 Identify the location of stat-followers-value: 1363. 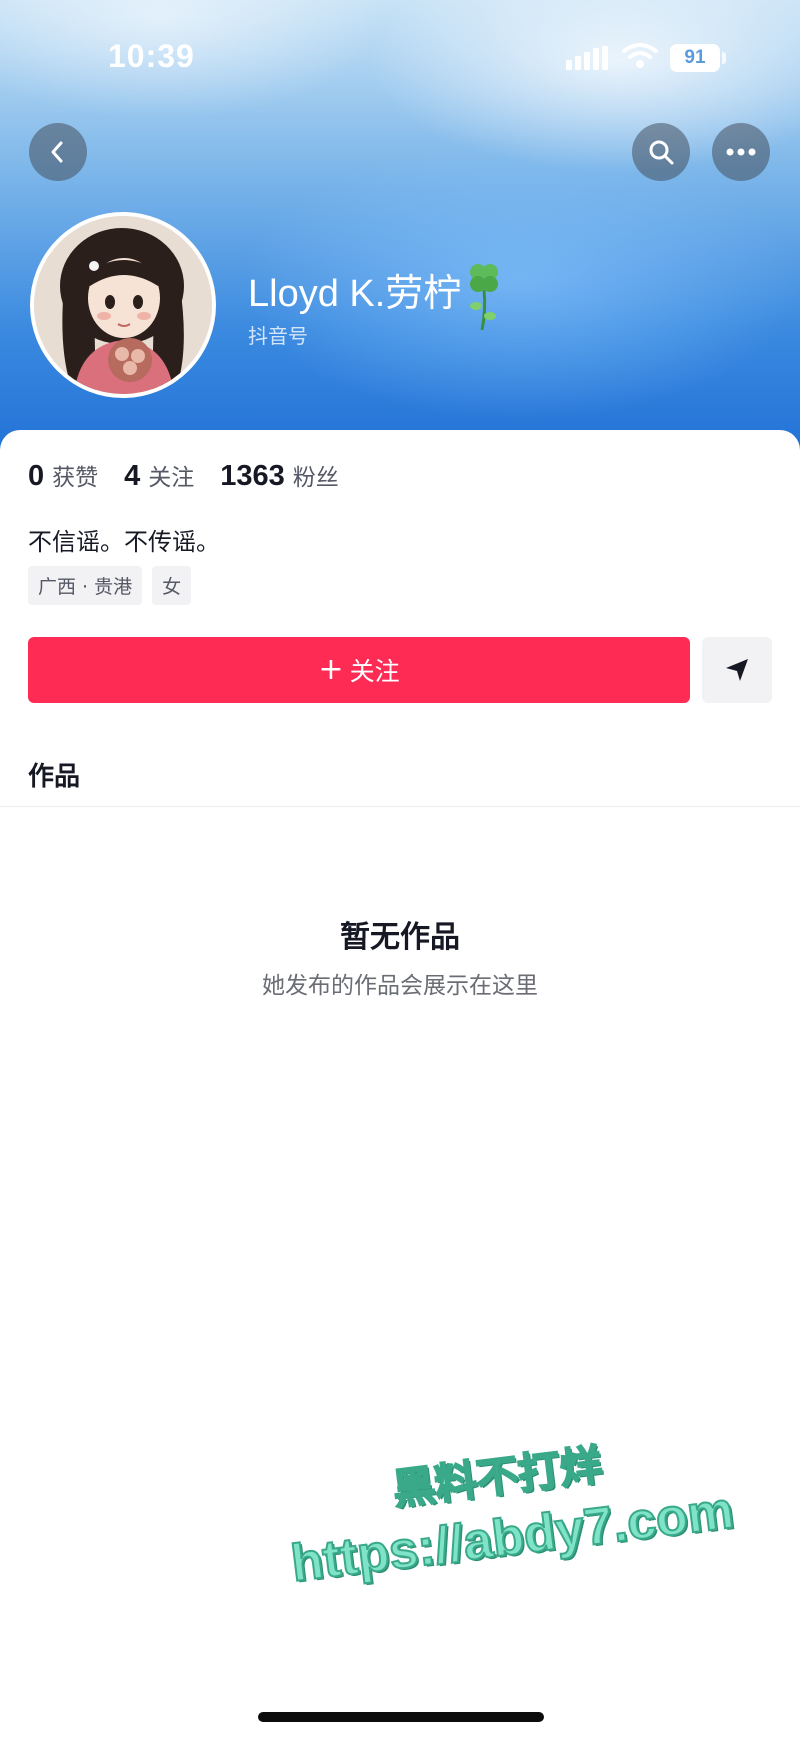
(252, 476).